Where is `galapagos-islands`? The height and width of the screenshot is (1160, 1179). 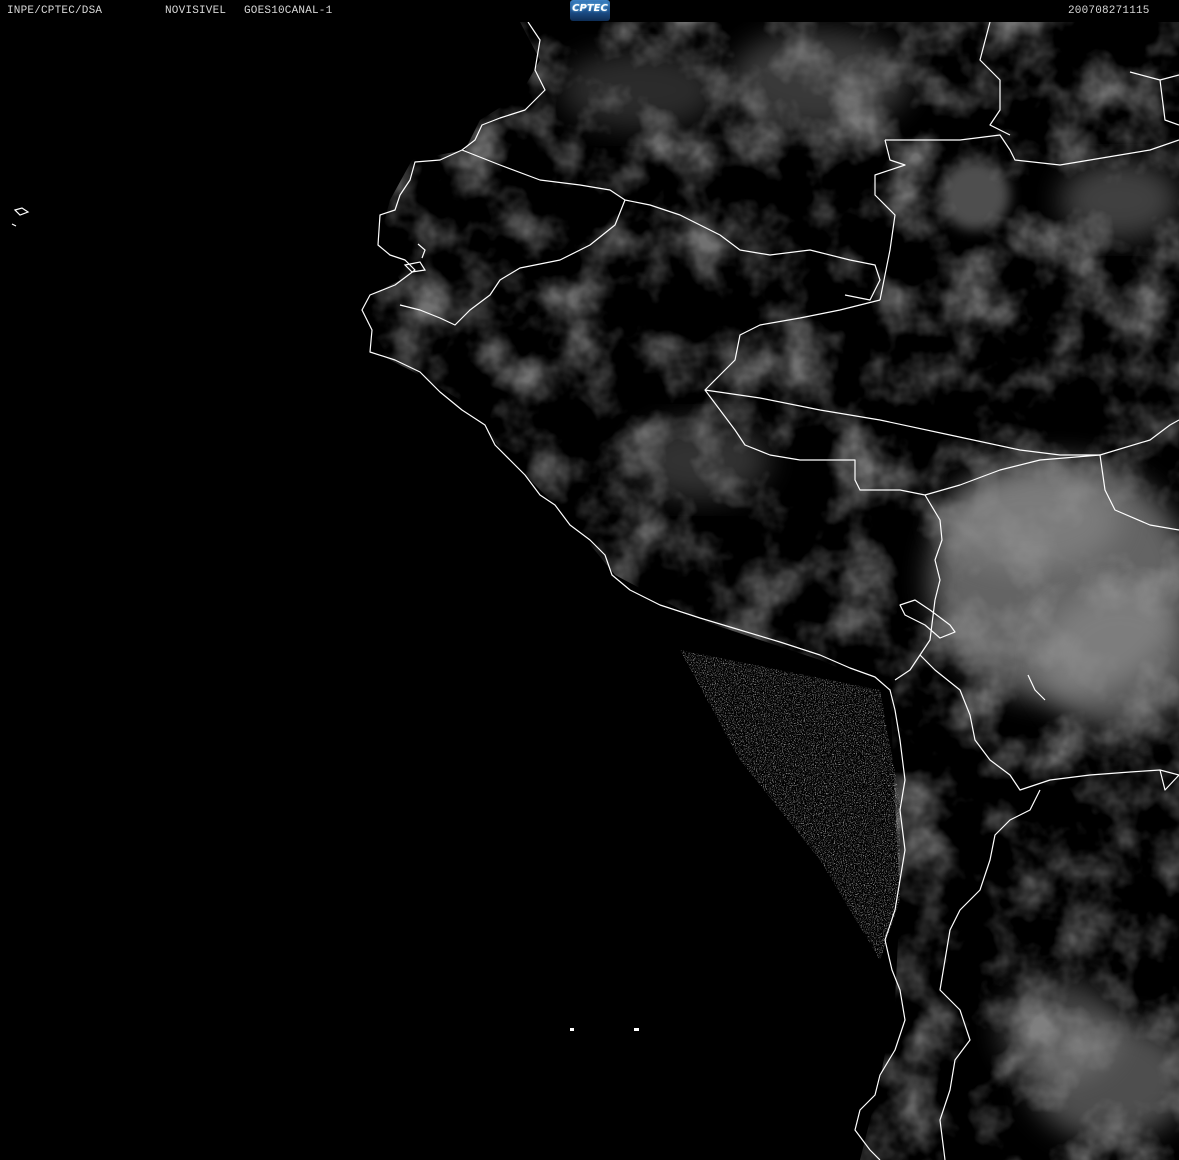
galapagos-islands is located at coordinates (20, 217).